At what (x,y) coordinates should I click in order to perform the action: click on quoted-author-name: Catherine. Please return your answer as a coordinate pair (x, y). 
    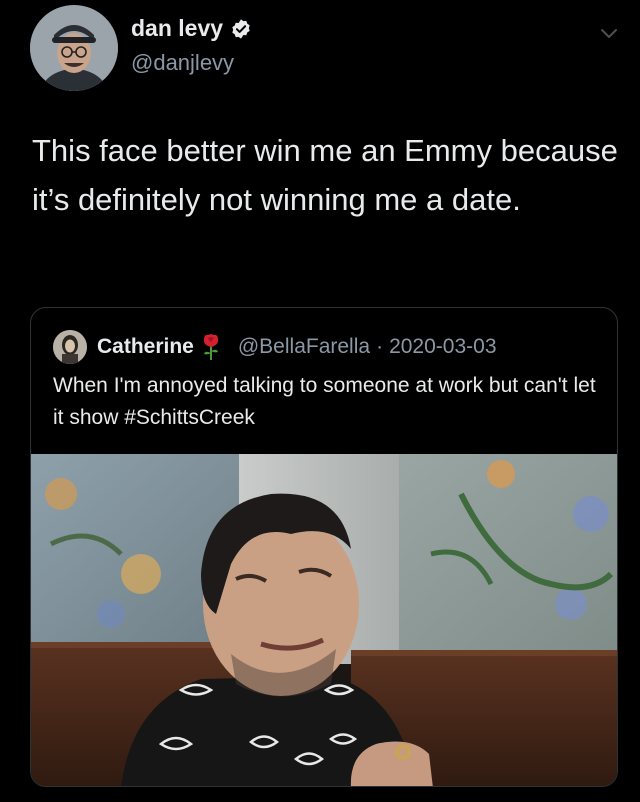
    Looking at the image, I should click on (145, 346).